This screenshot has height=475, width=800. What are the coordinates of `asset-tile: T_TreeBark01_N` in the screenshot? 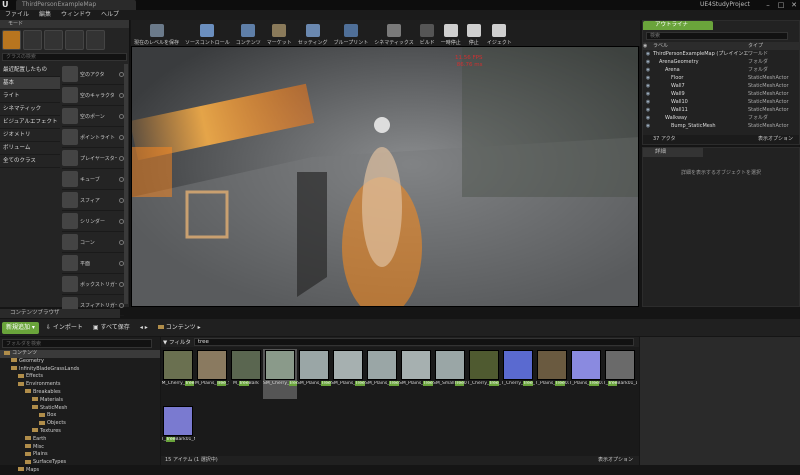 It's located at (178, 430).